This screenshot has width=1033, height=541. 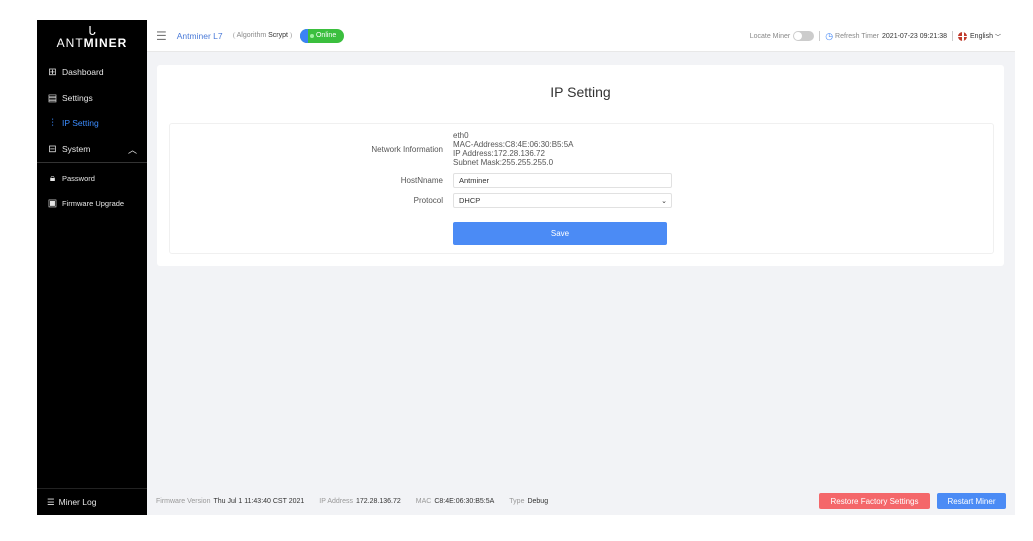 What do you see at coordinates (92, 149) in the screenshot?
I see `sidebar-item-system: ⊟ System ︿` at bounding box center [92, 149].